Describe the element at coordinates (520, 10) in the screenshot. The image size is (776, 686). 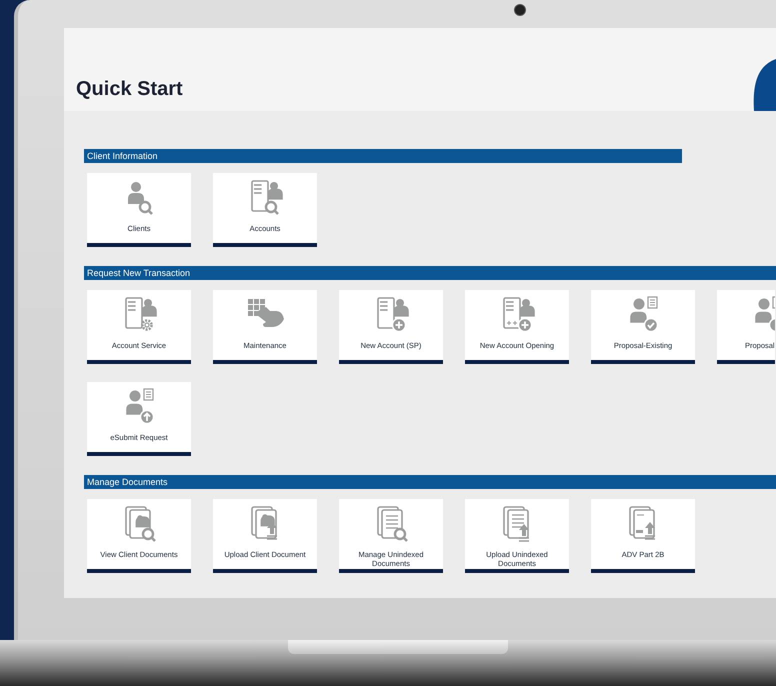
I see `camera-dot` at that location.